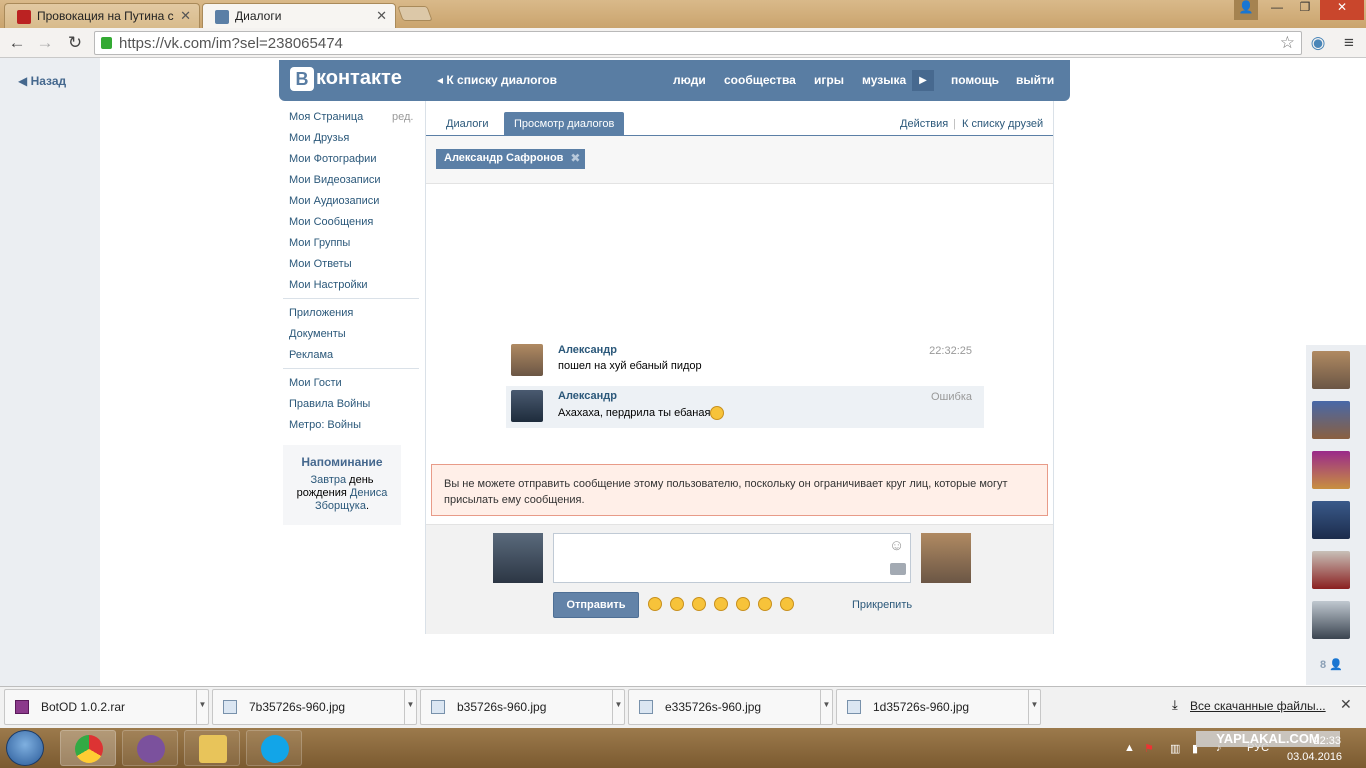 The height and width of the screenshot is (768, 1366). What do you see at coordinates (299, 15) in the screenshot?
I see `browser-tab-2: Диалоги ✕` at bounding box center [299, 15].